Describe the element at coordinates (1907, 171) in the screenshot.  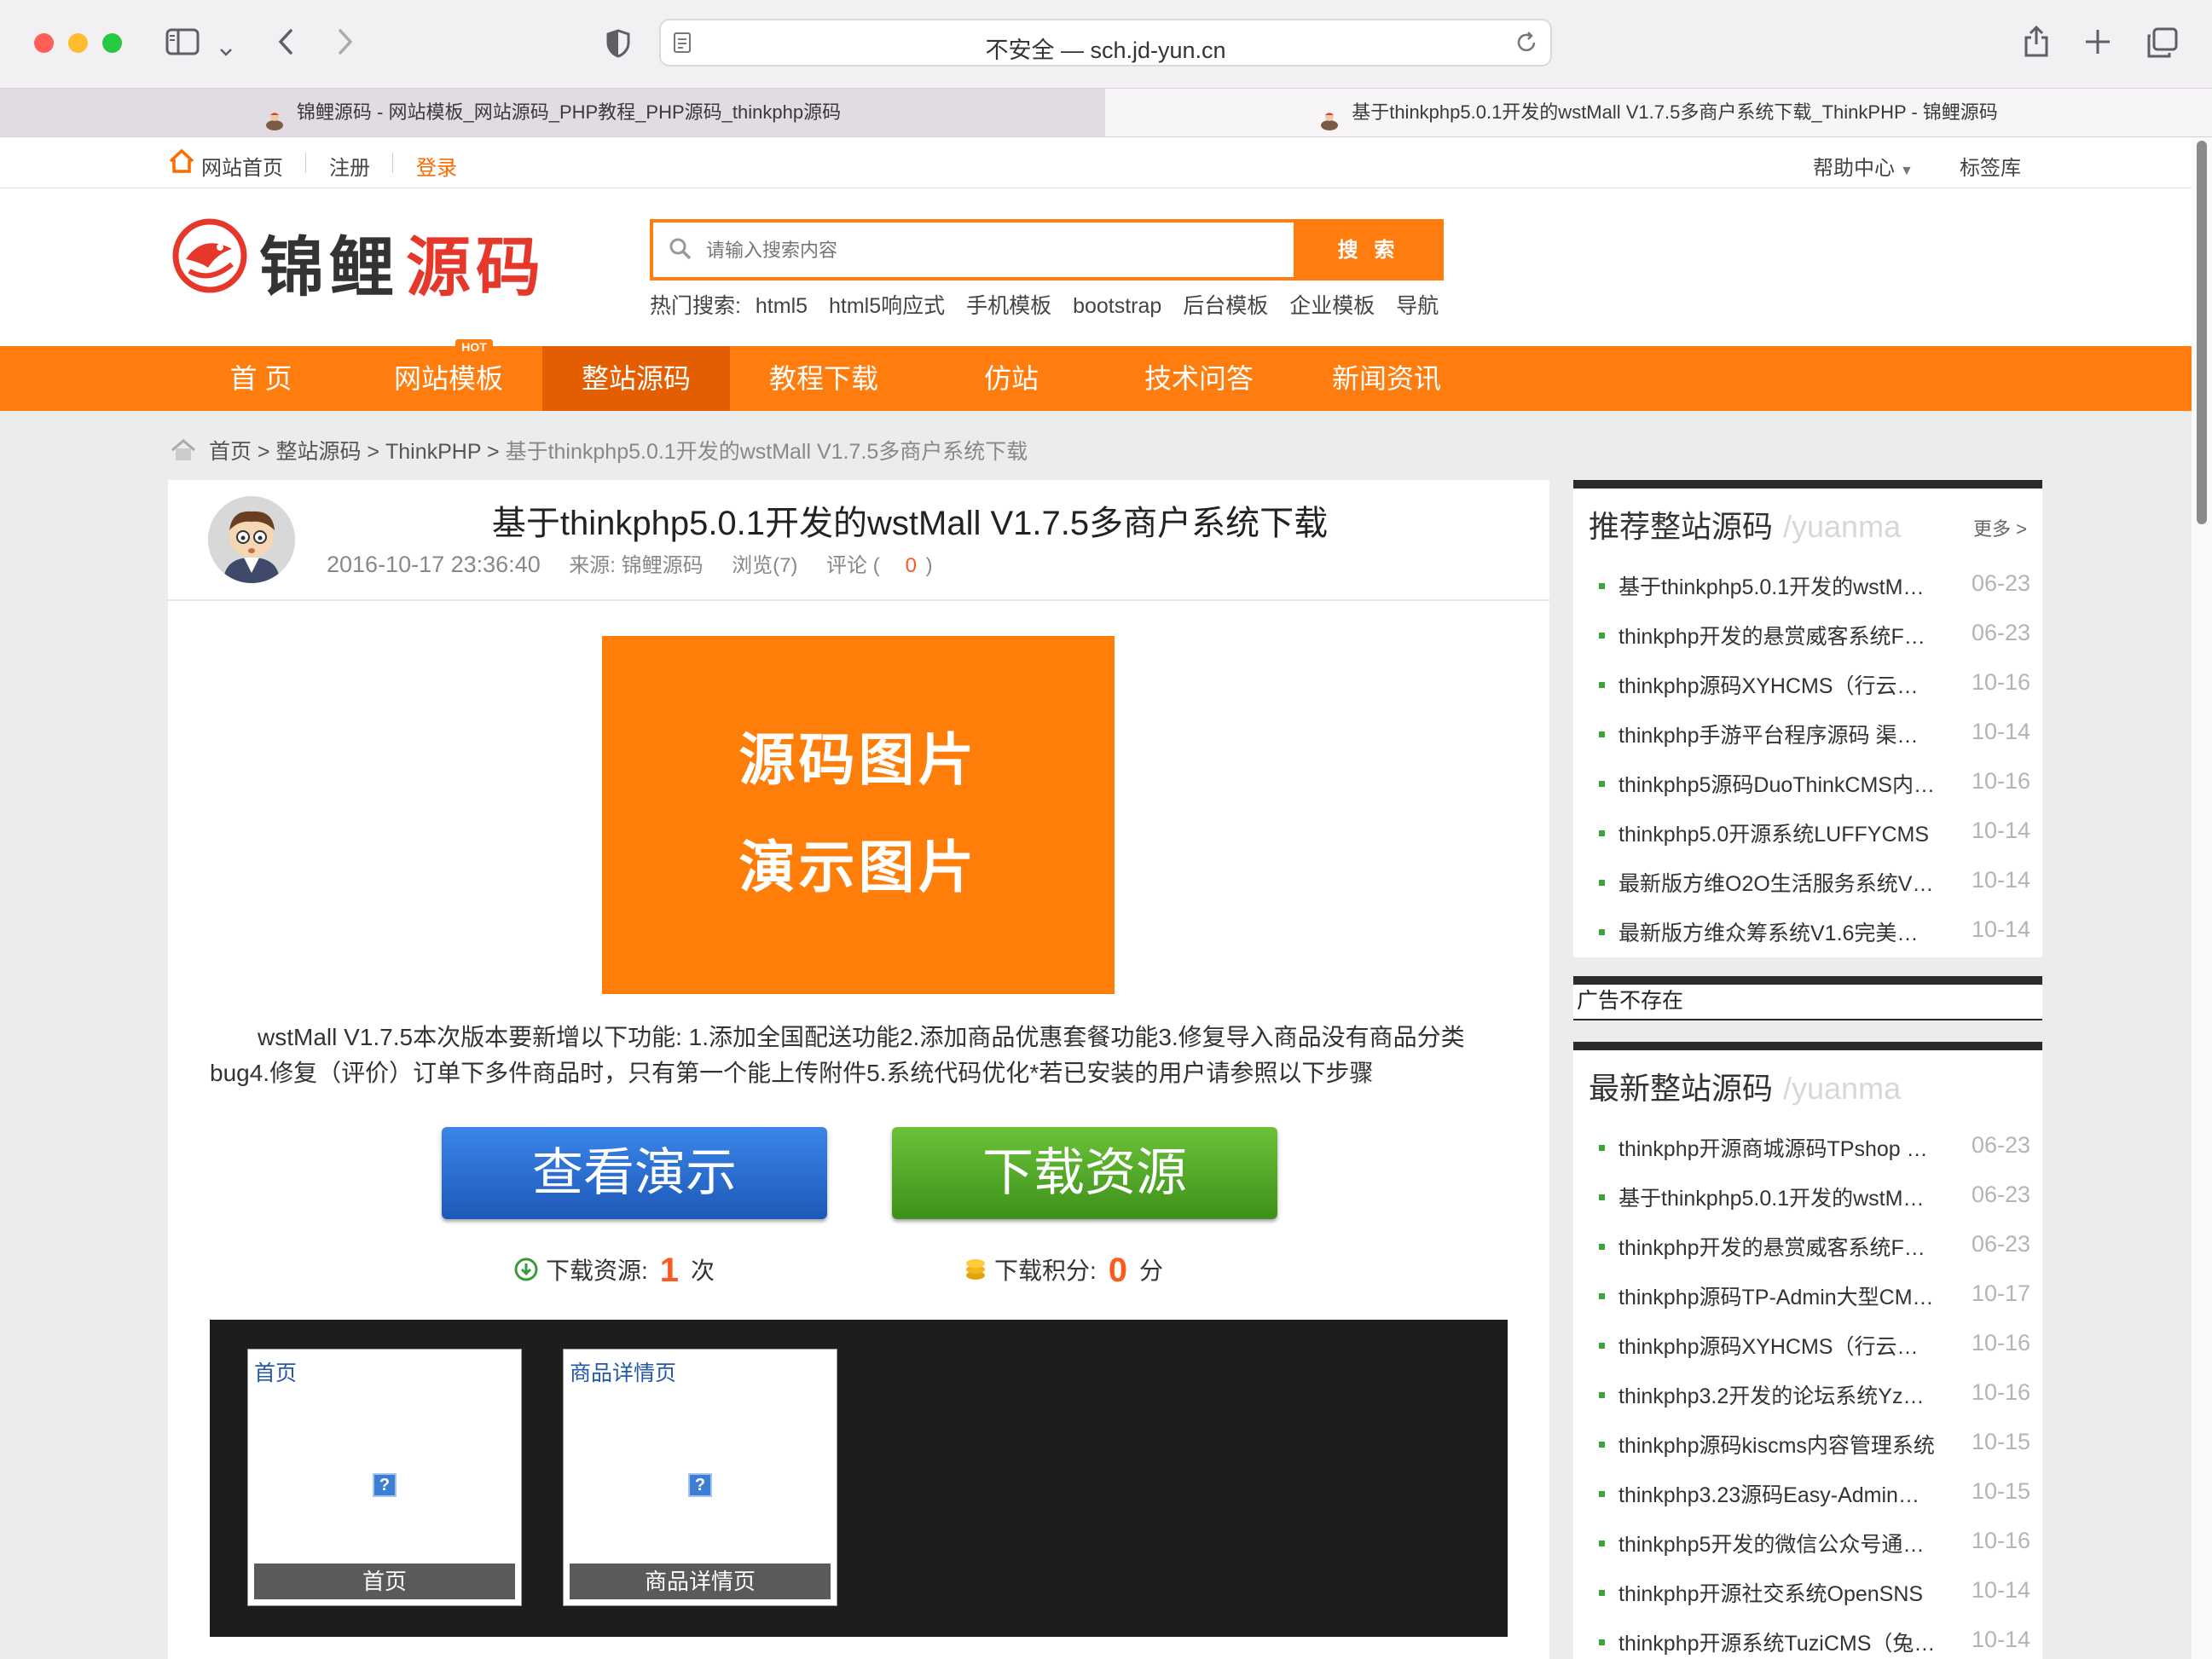
I see `chevron-down-icon: ▼` at that location.